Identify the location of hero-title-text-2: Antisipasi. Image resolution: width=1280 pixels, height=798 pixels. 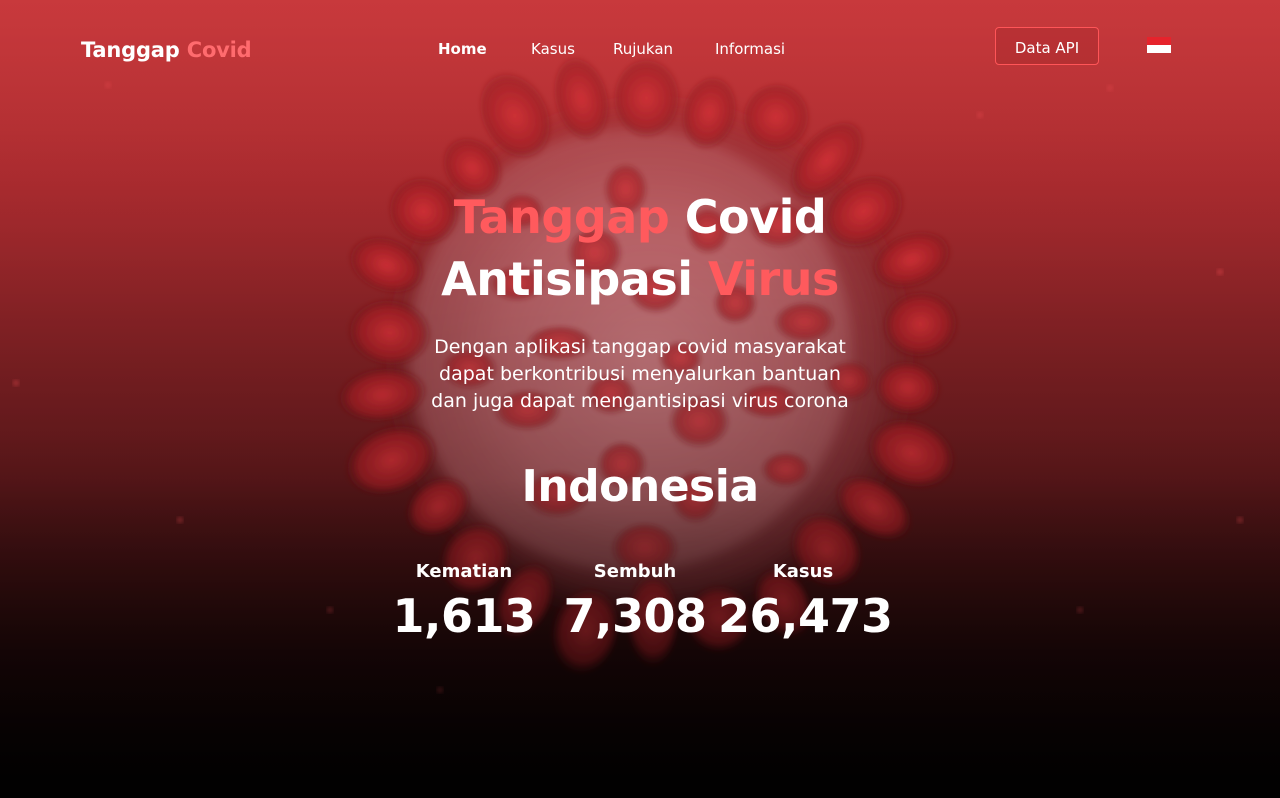
(567, 279).